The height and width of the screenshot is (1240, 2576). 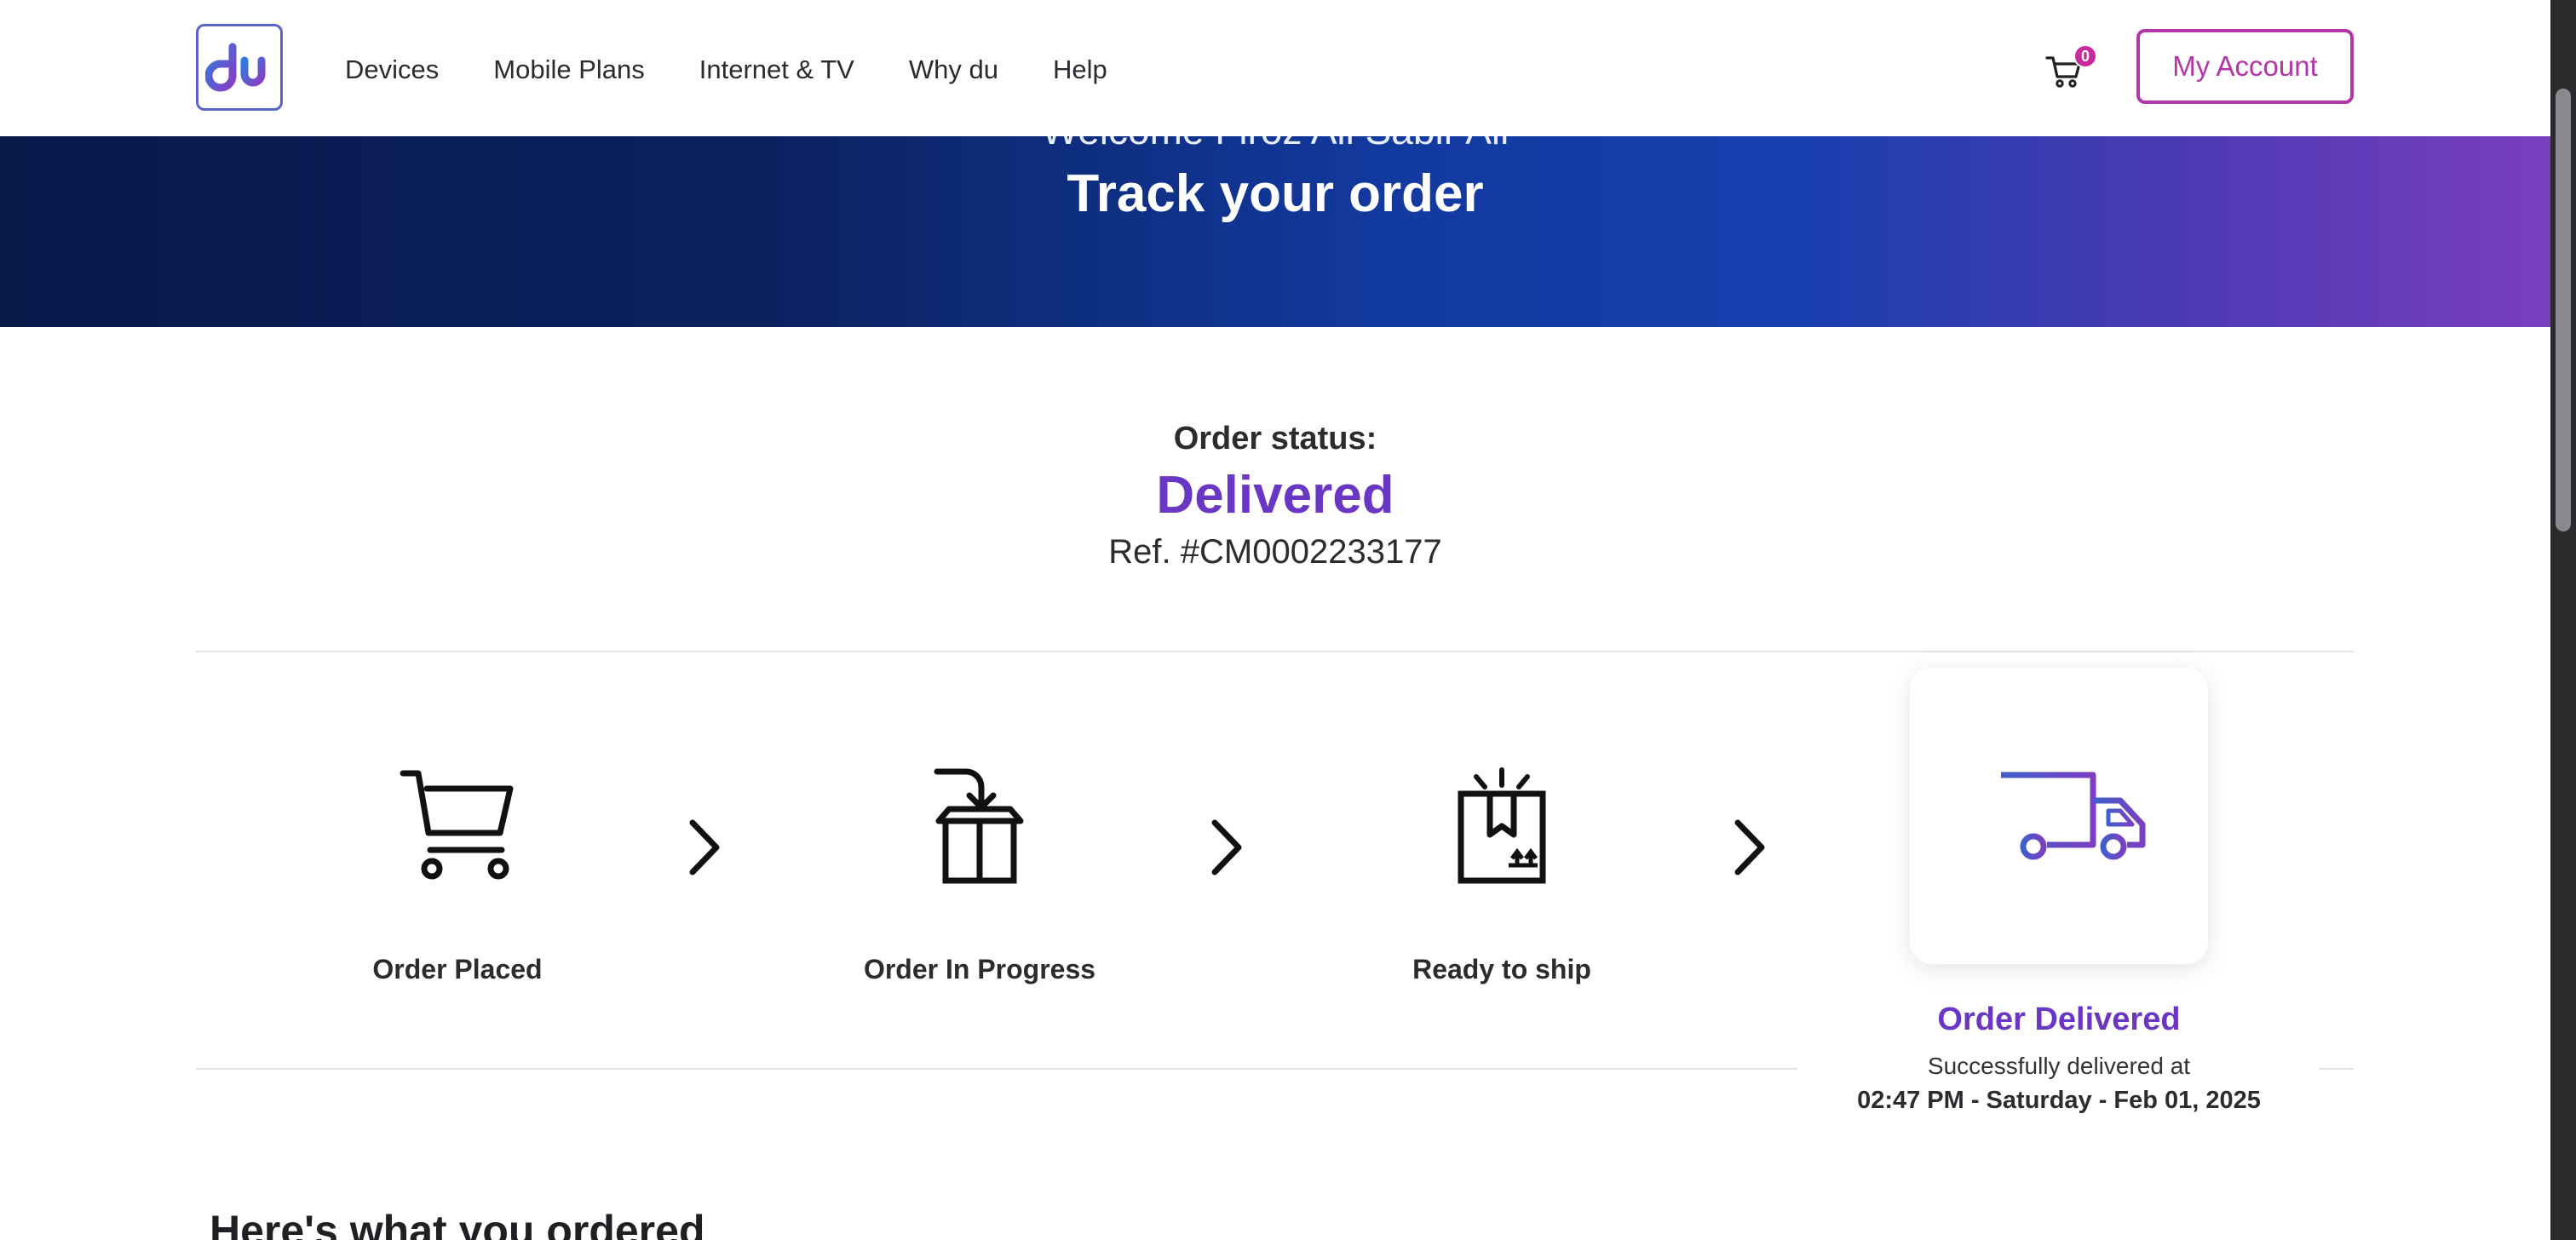 I want to click on cart-icon, so click(x=457, y=825).